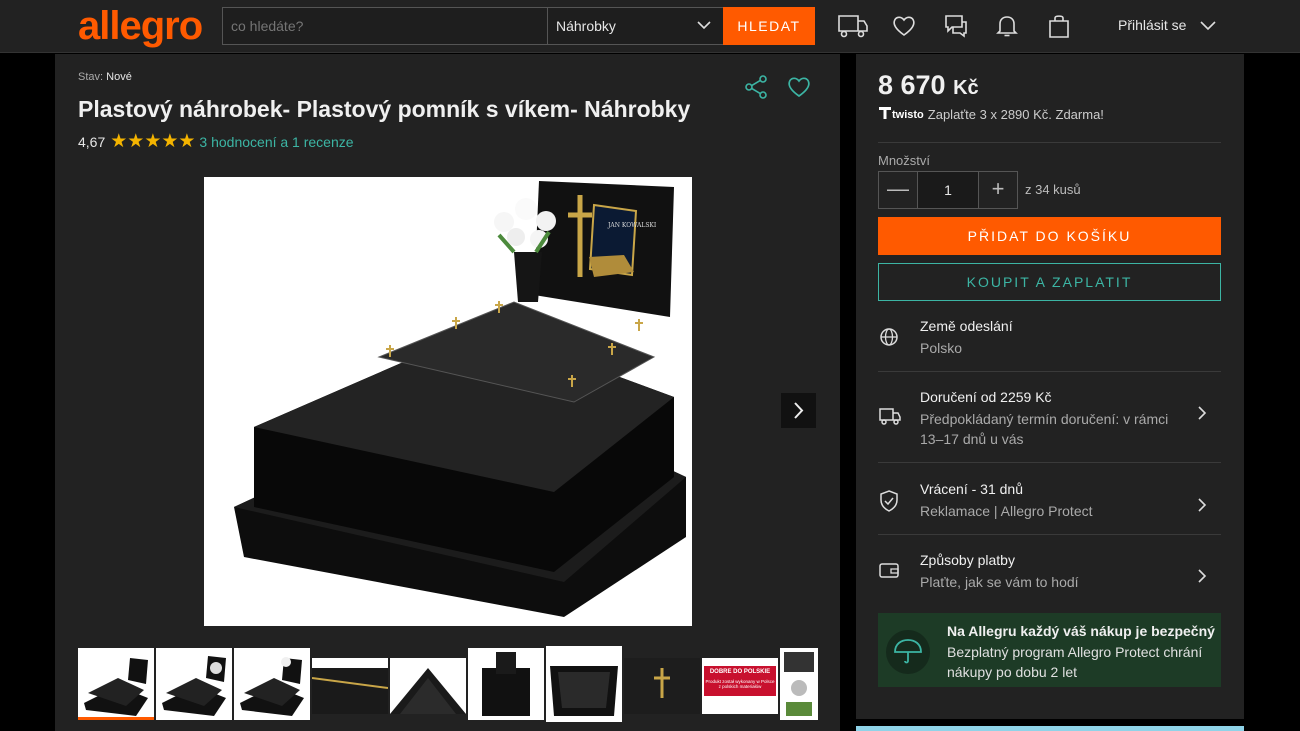  What do you see at coordinates (1059, 26) in the screenshot?
I see `shopping-bag-icon` at bounding box center [1059, 26].